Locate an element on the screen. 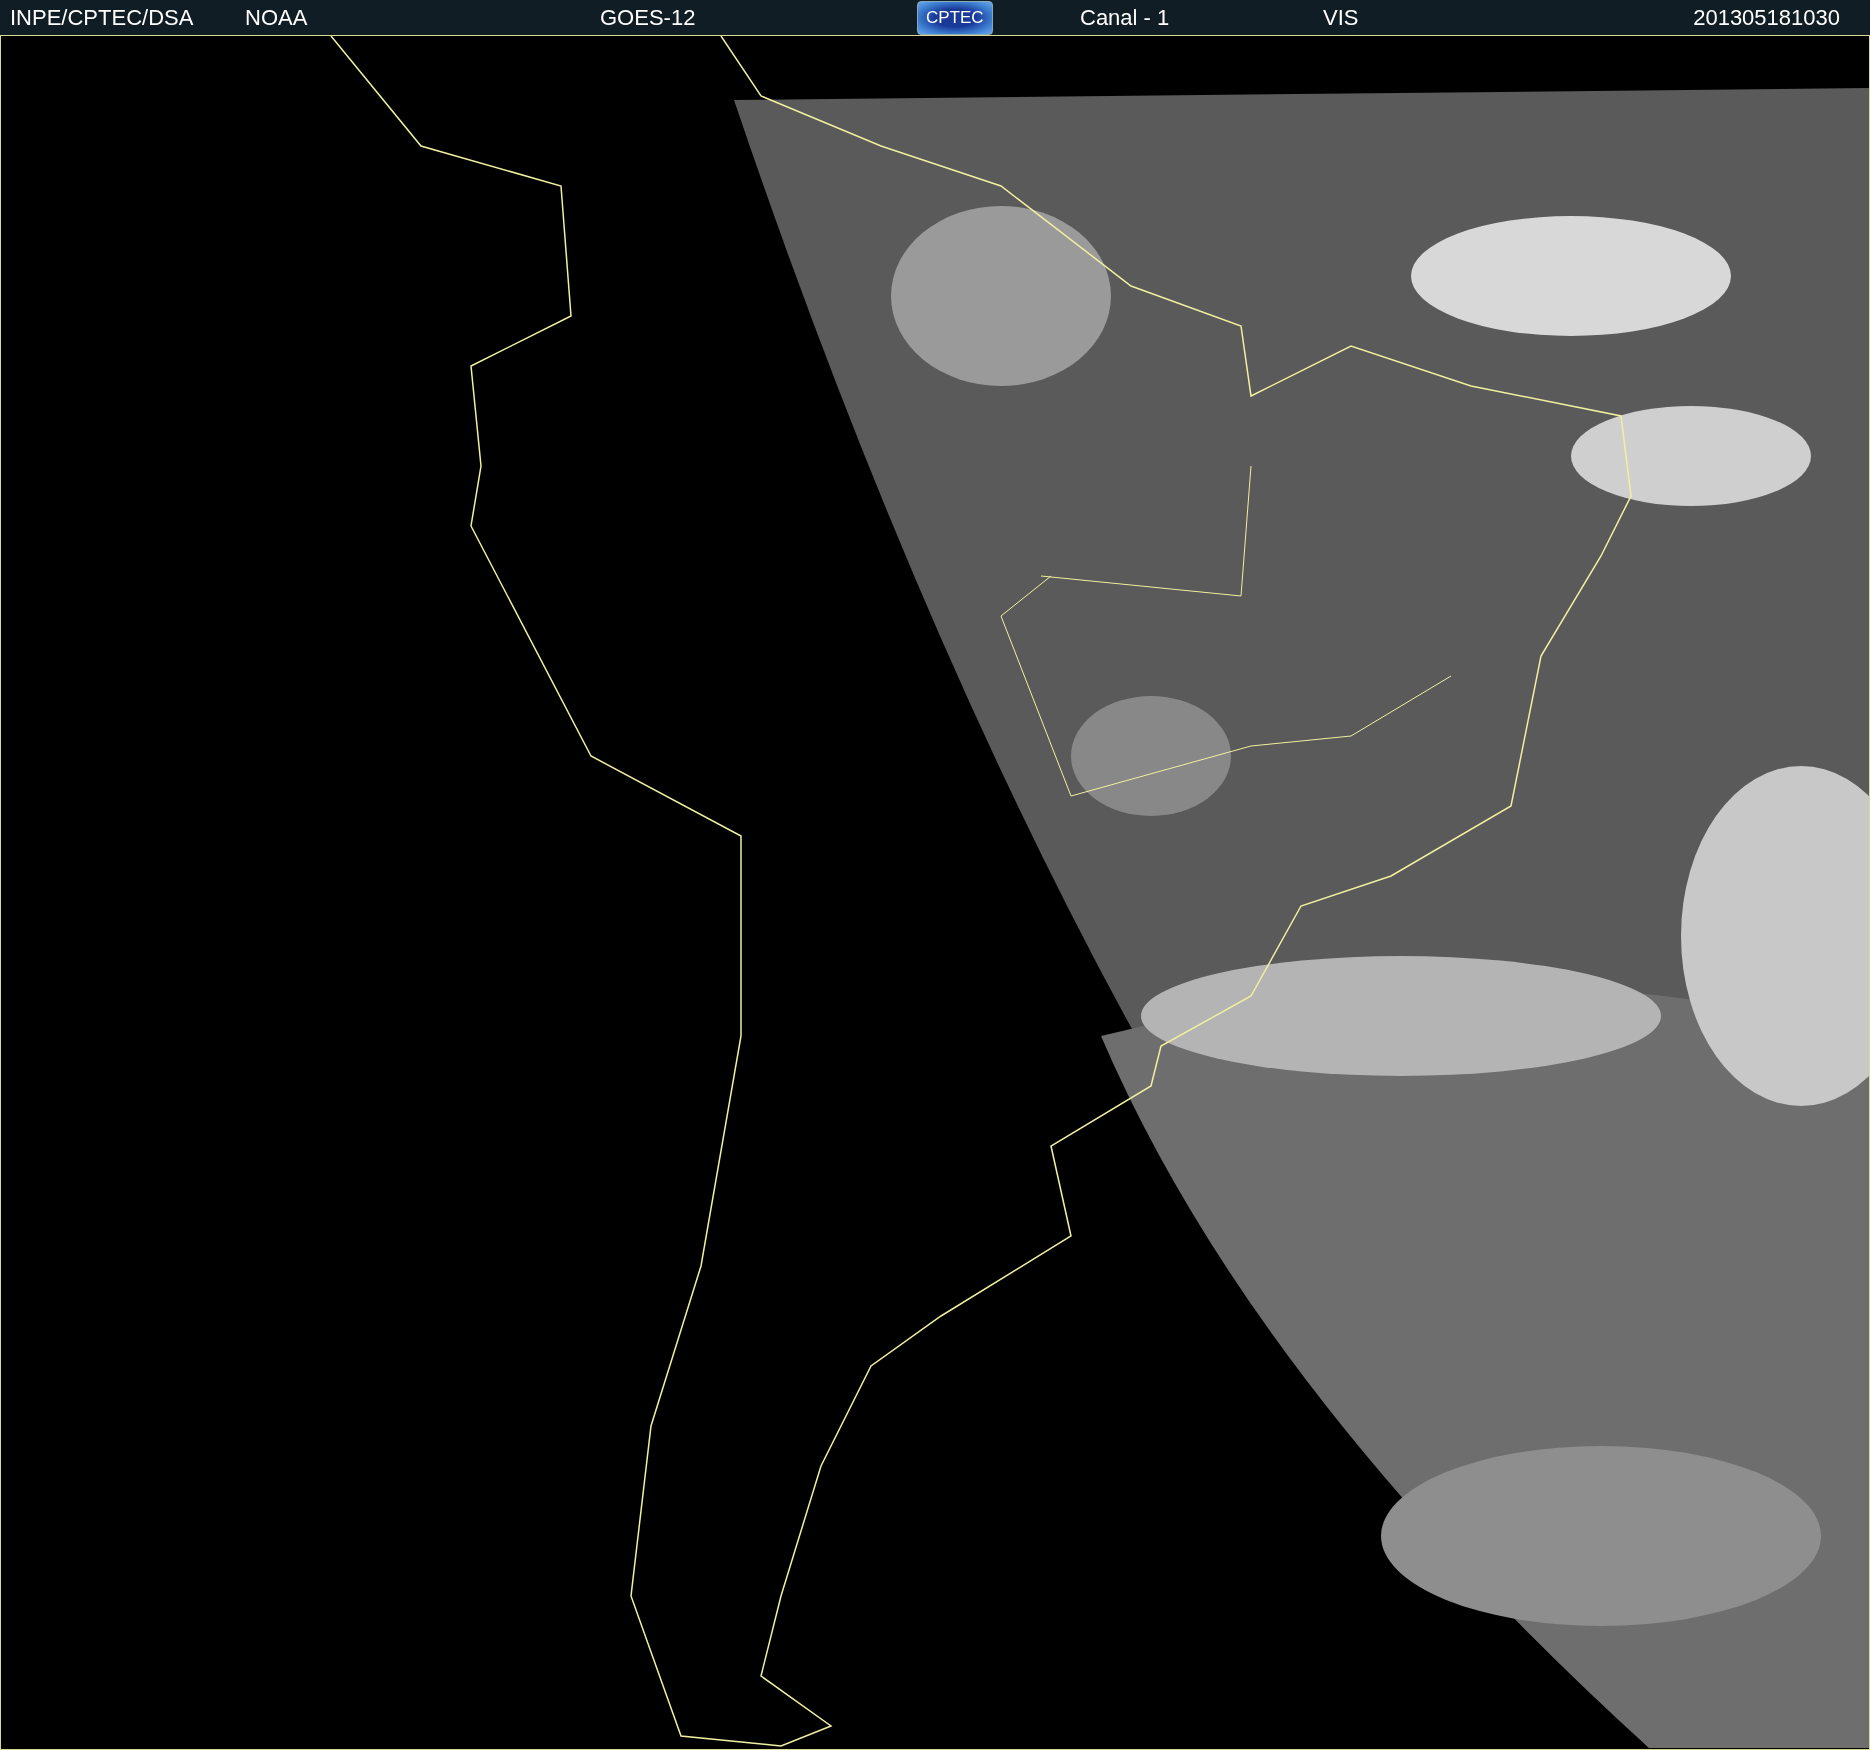  header-label: NOAA is located at coordinates (276, 17).